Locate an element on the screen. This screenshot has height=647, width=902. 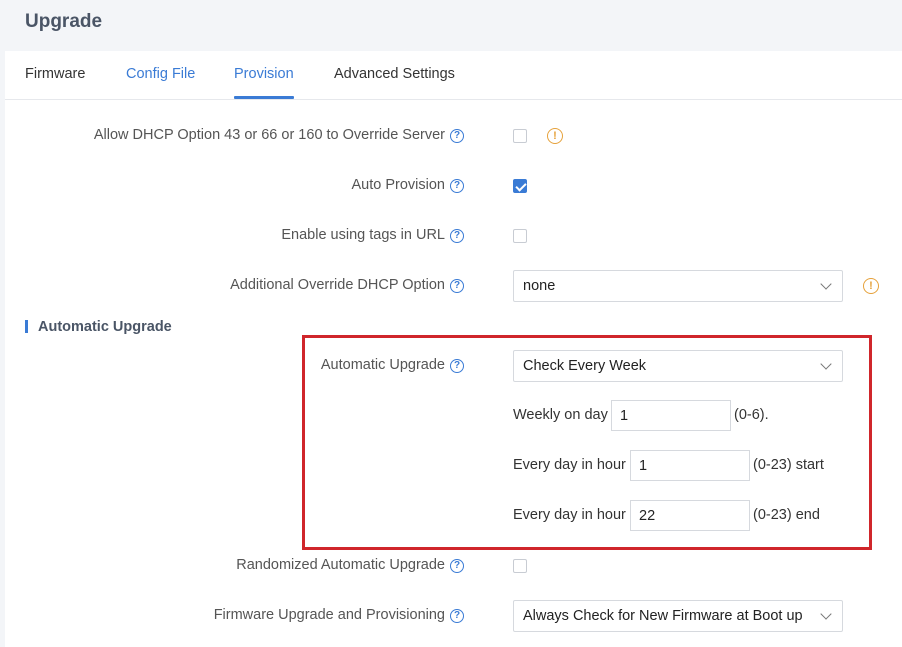
hour-start-label: Every day in hour is located at coordinates (569, 465).